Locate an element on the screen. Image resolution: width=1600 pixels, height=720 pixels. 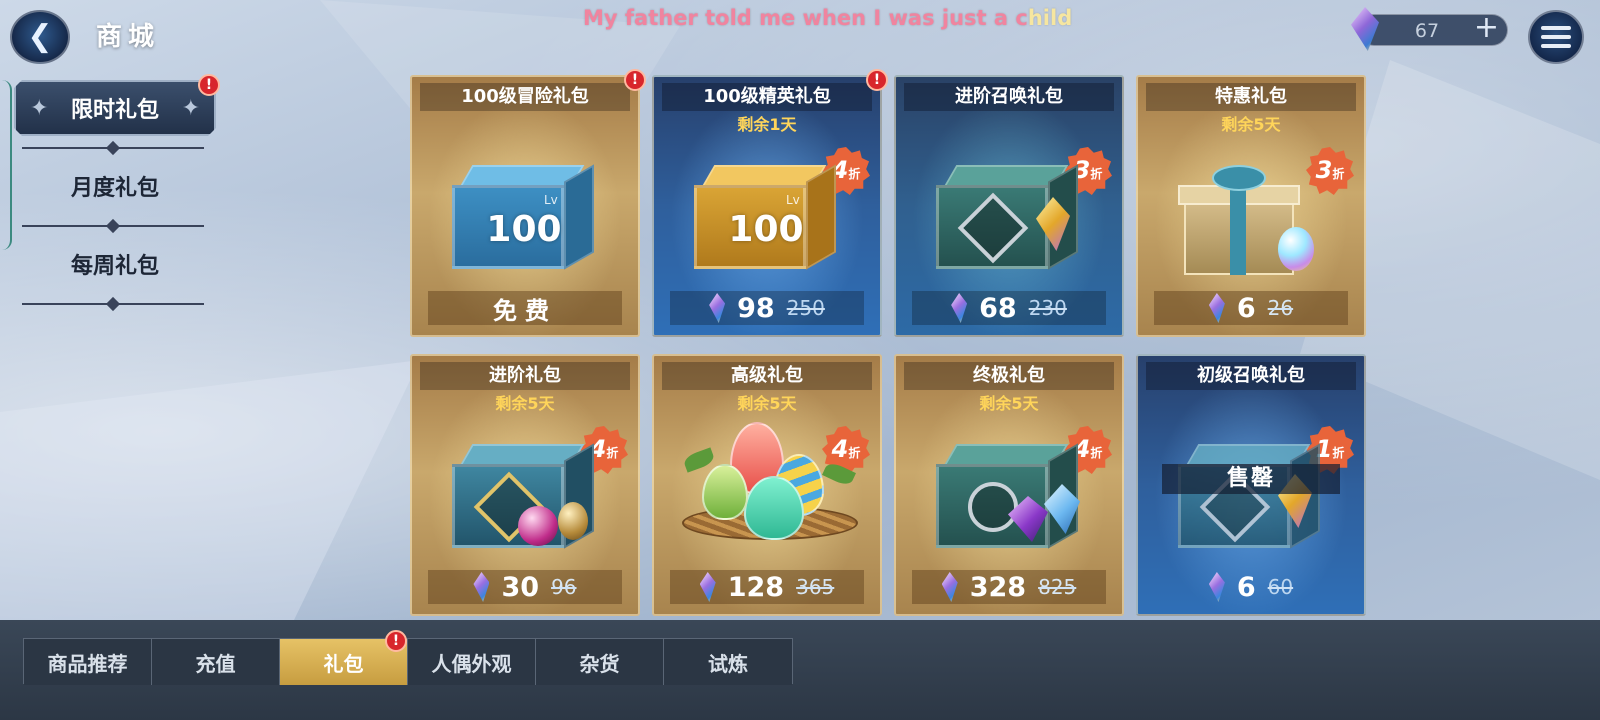
blue-chest-icon: Lv 100 is located at coordinates (527, 219).